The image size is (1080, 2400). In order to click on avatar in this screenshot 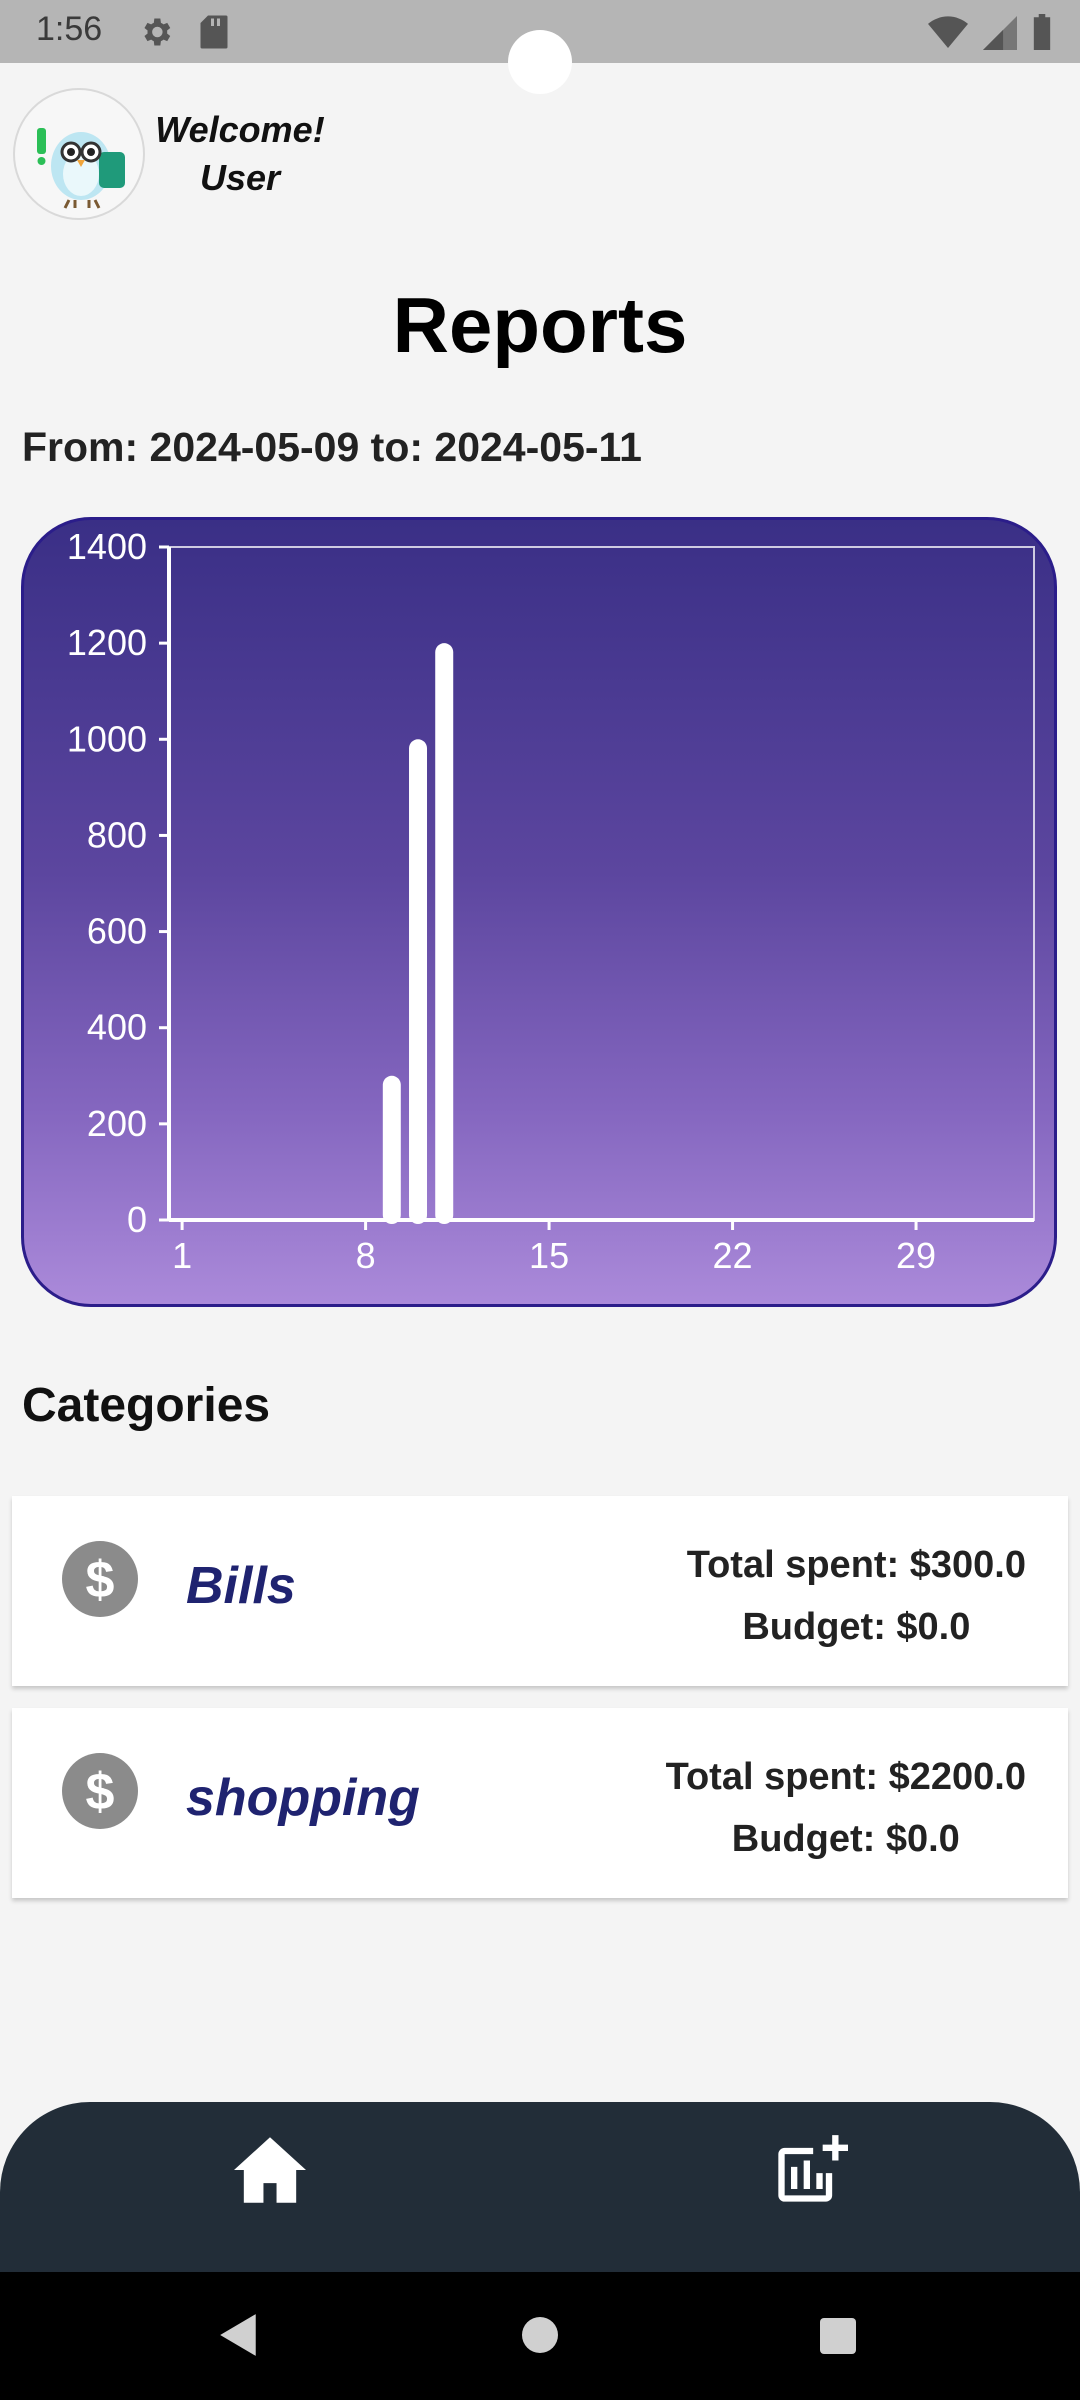, I will do `click(79, 154)`.